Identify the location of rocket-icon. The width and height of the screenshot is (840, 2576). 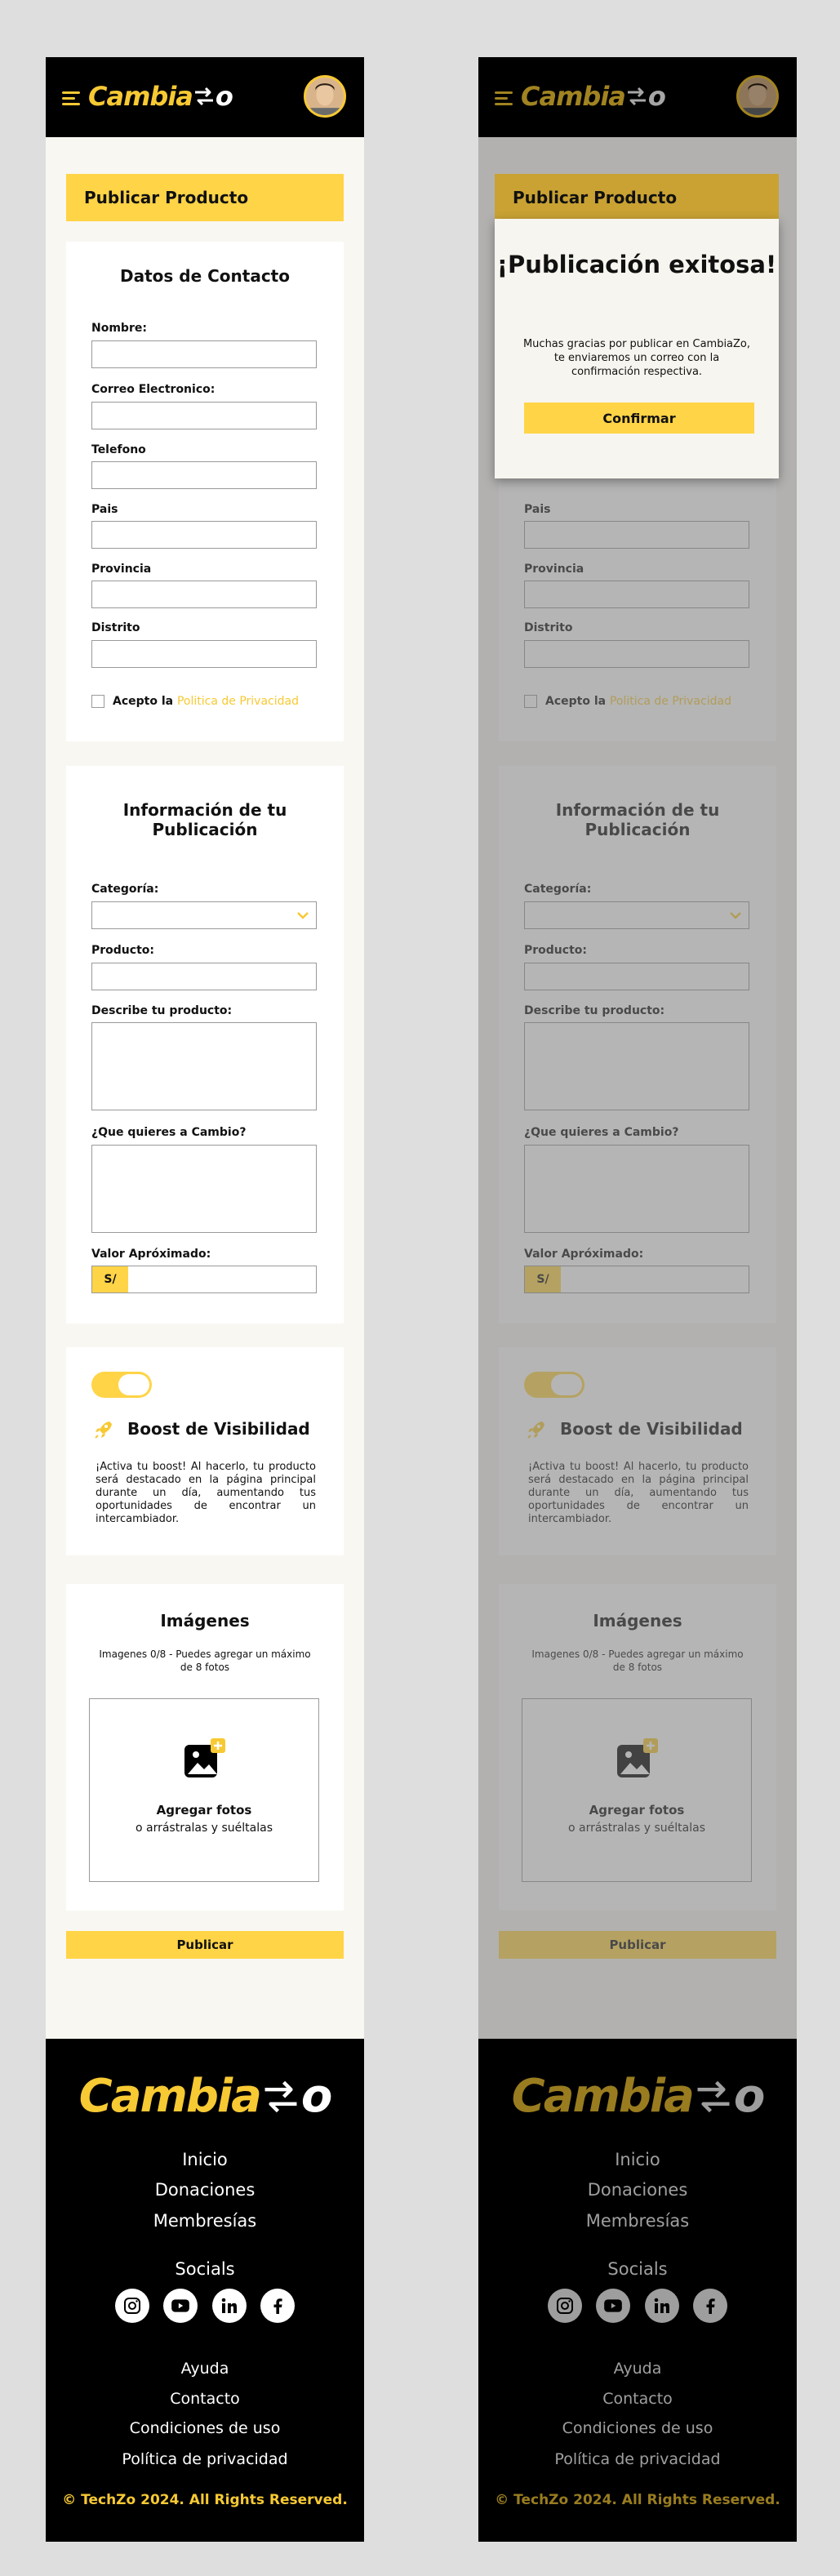
(104, 1430).